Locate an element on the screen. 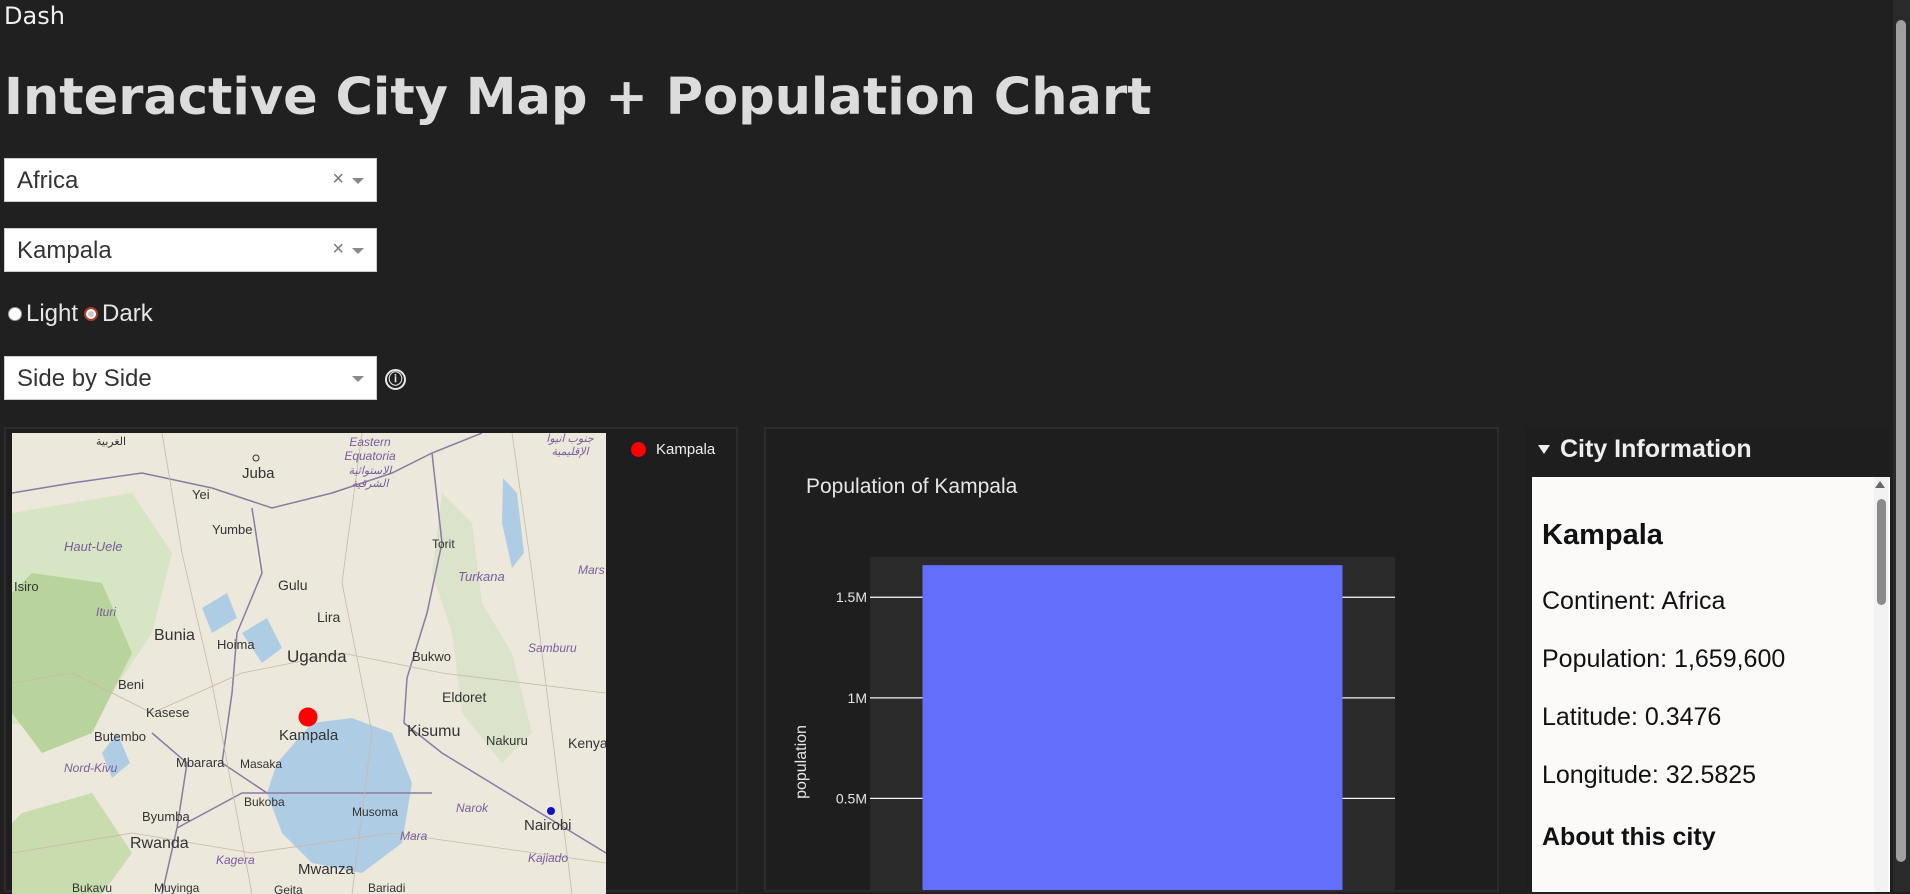 This screenshot has width=1910, height=894. about-heading: About this city is located at coordinates (1629, 837).